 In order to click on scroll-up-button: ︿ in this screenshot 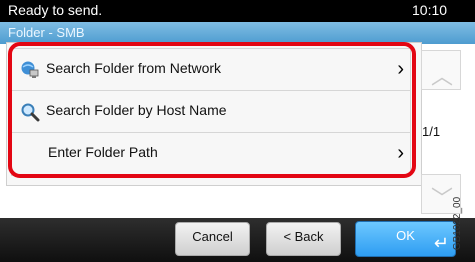, I will do `click(441, 70)`.